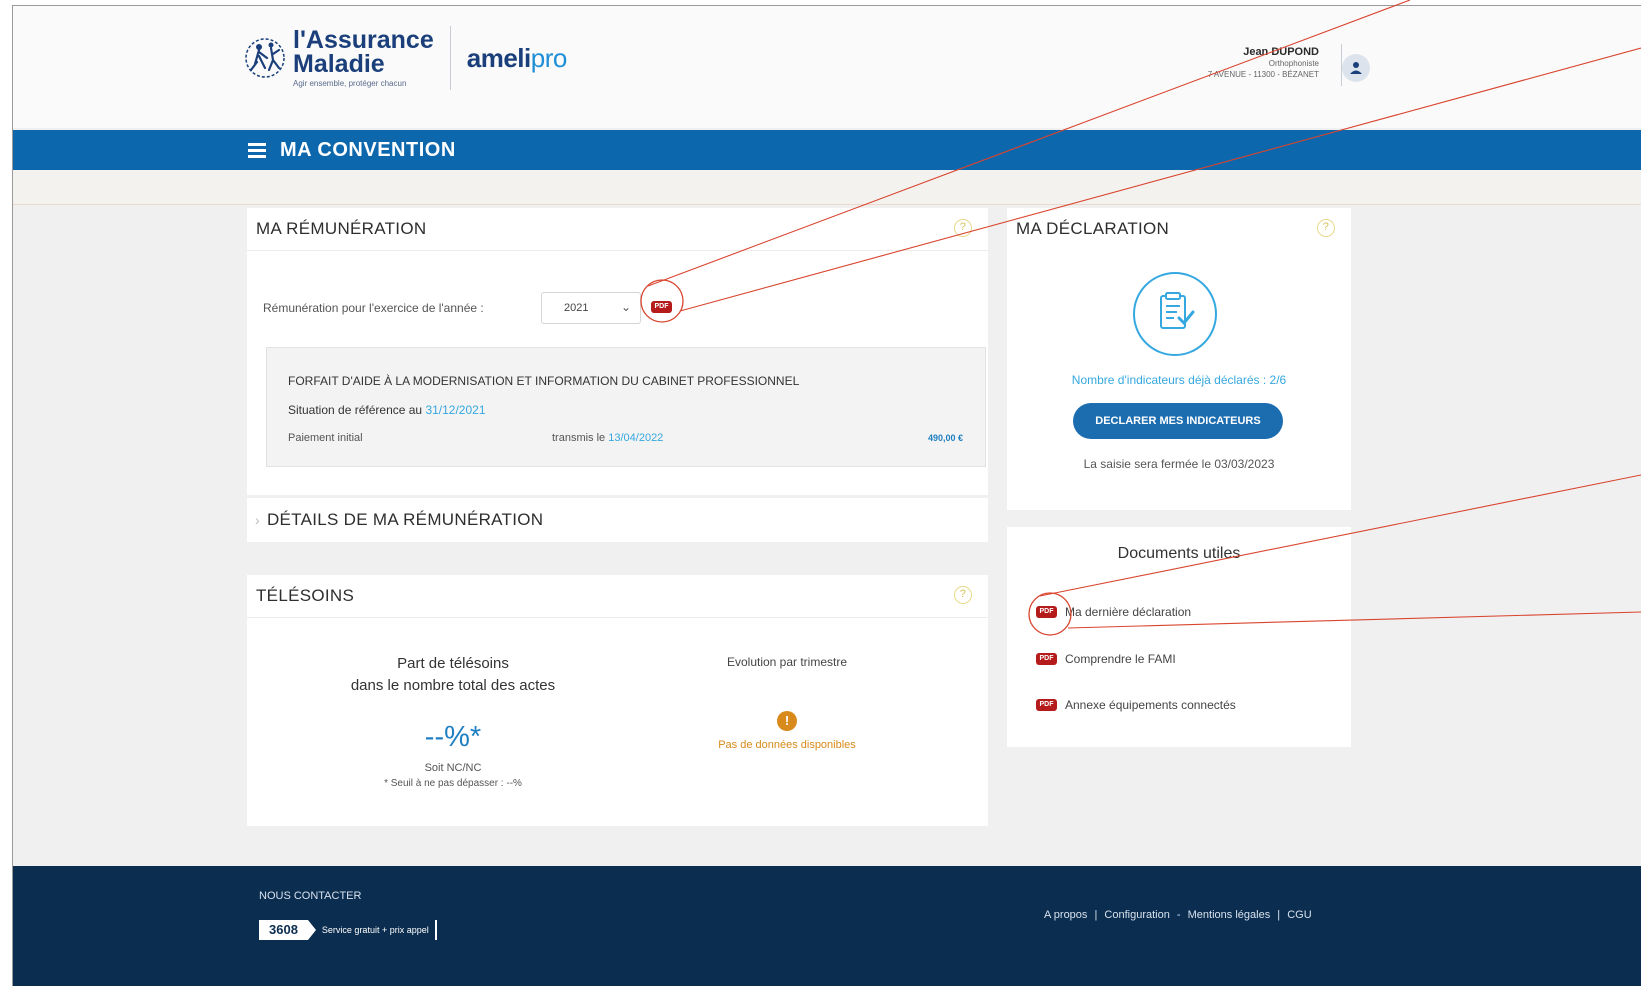 Image resolution: width=1641 pixels, height=986 pixels. I want to click on forfait-transmis-date: 13/04/2022, so click(636, 438).